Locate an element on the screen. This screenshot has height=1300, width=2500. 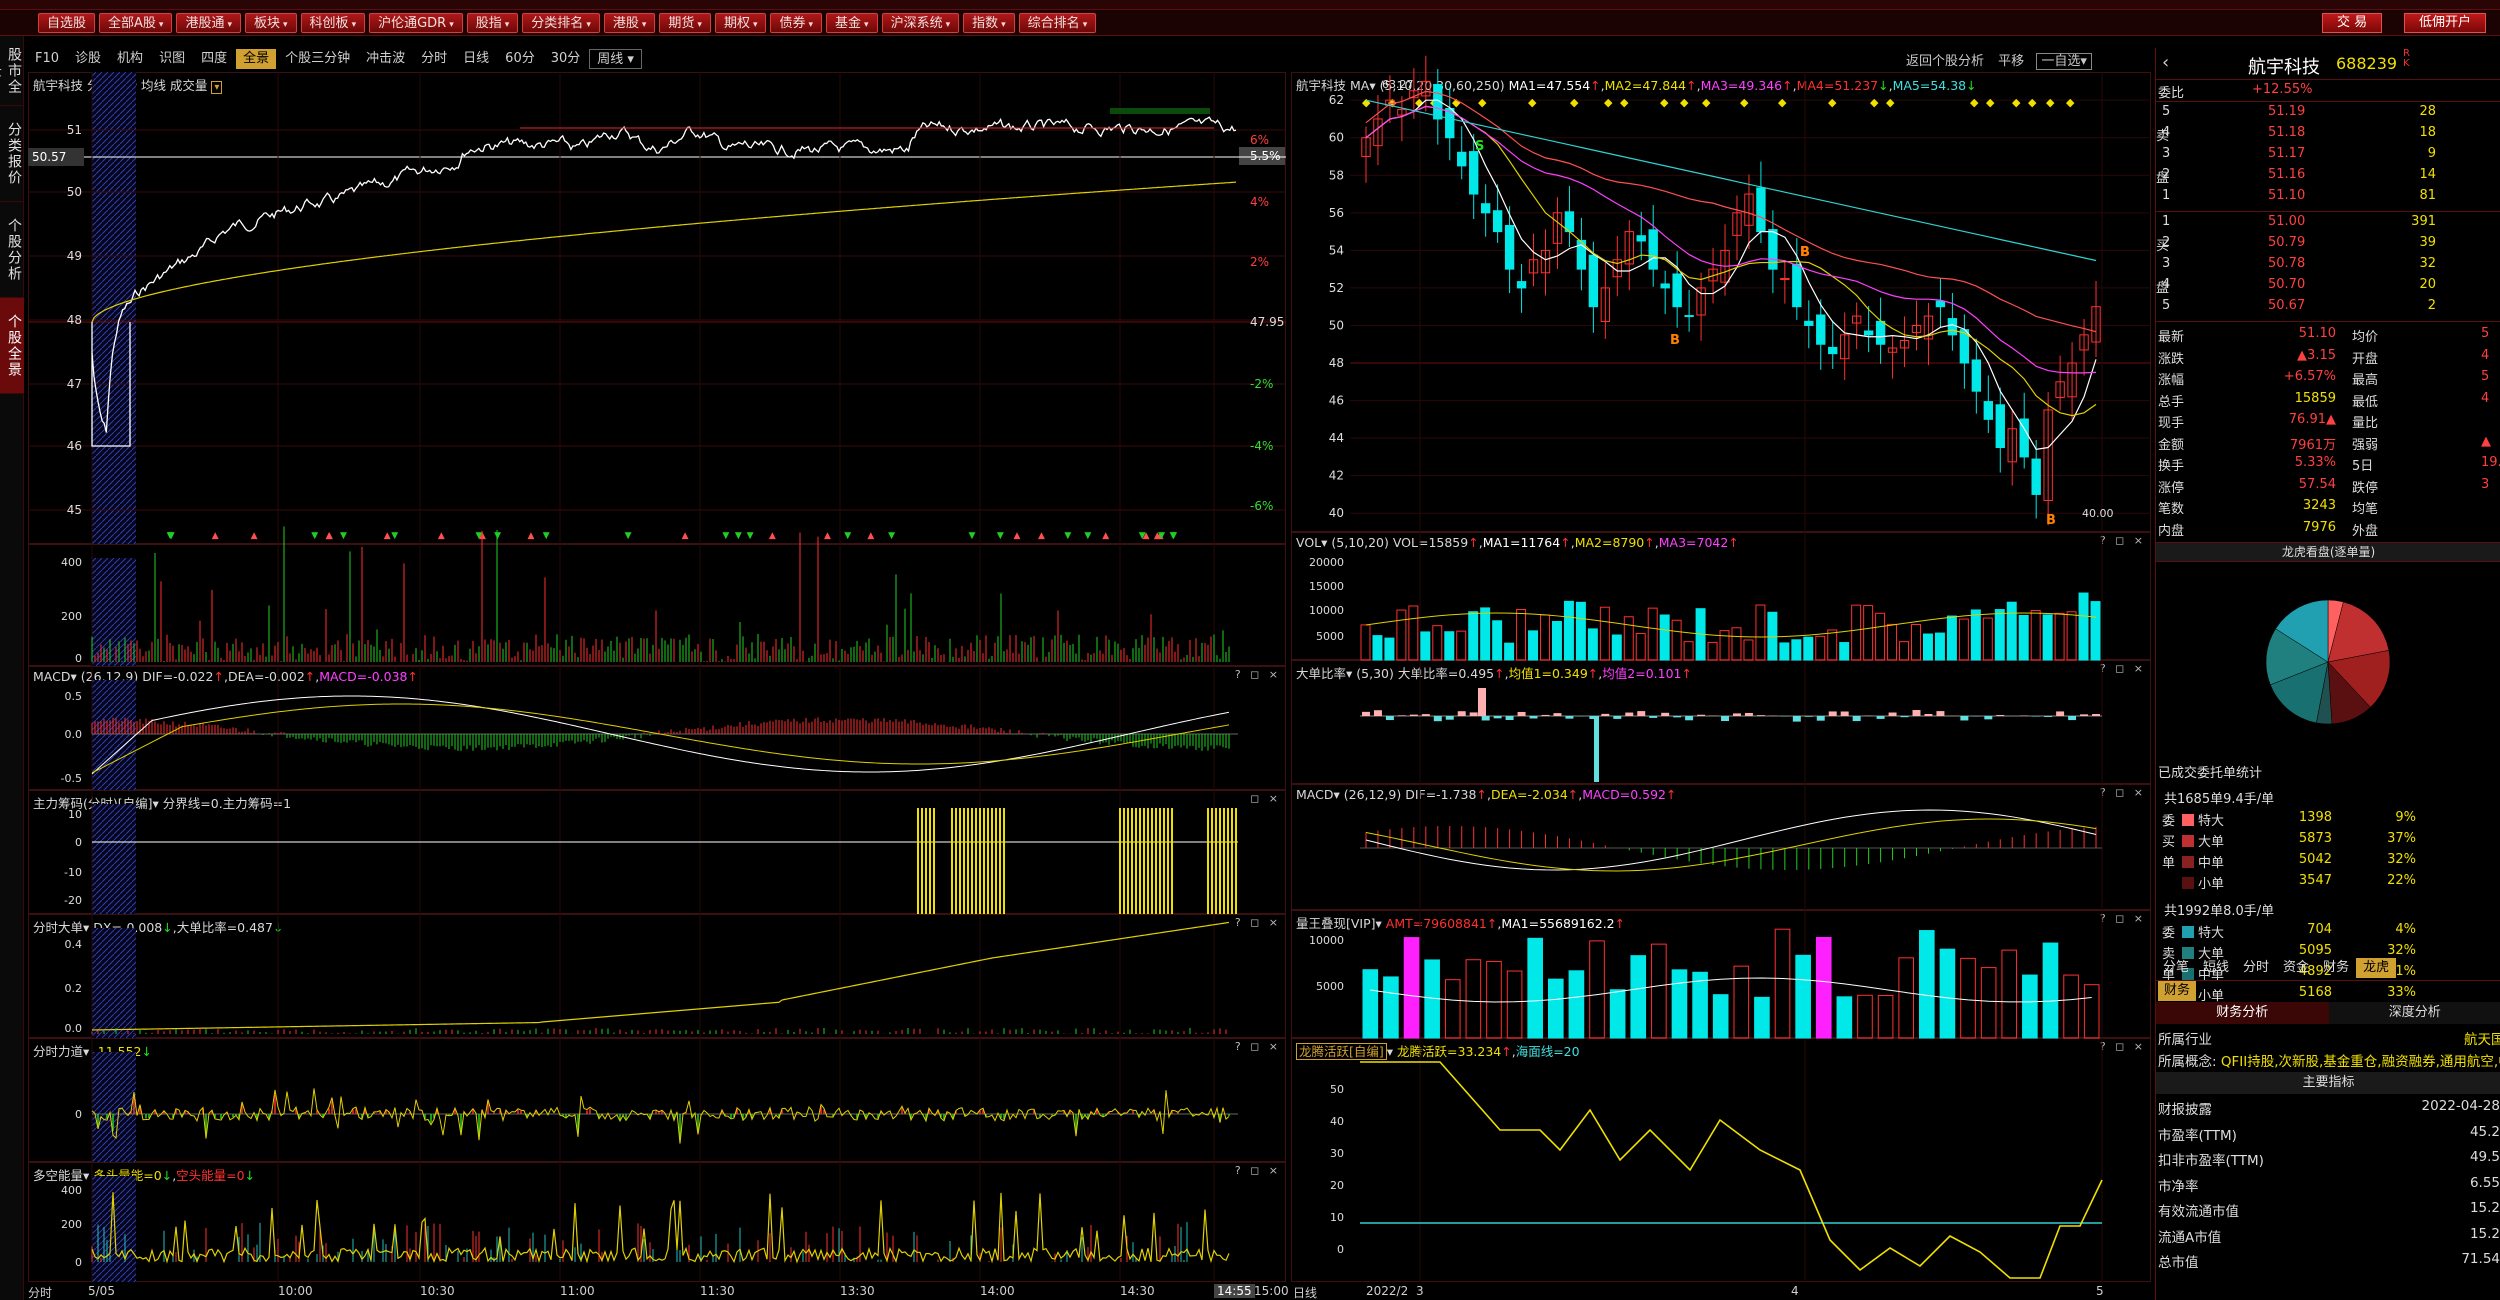
quote-cell: 7961万 is located at coordinates (2312, 445).